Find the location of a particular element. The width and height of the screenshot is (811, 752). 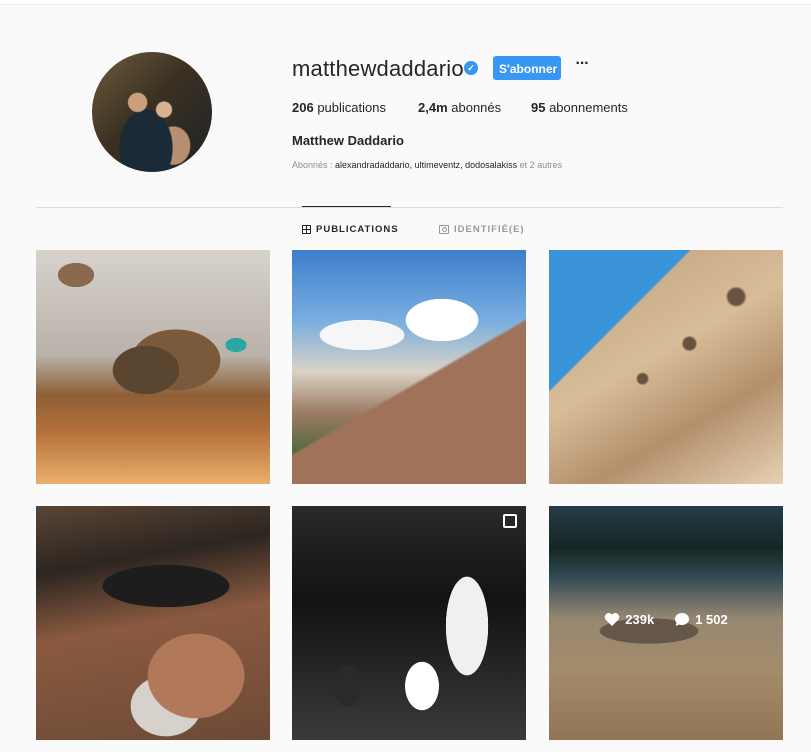

followed-by-prefix: Abonnés : is located at coordinates (314, 165).